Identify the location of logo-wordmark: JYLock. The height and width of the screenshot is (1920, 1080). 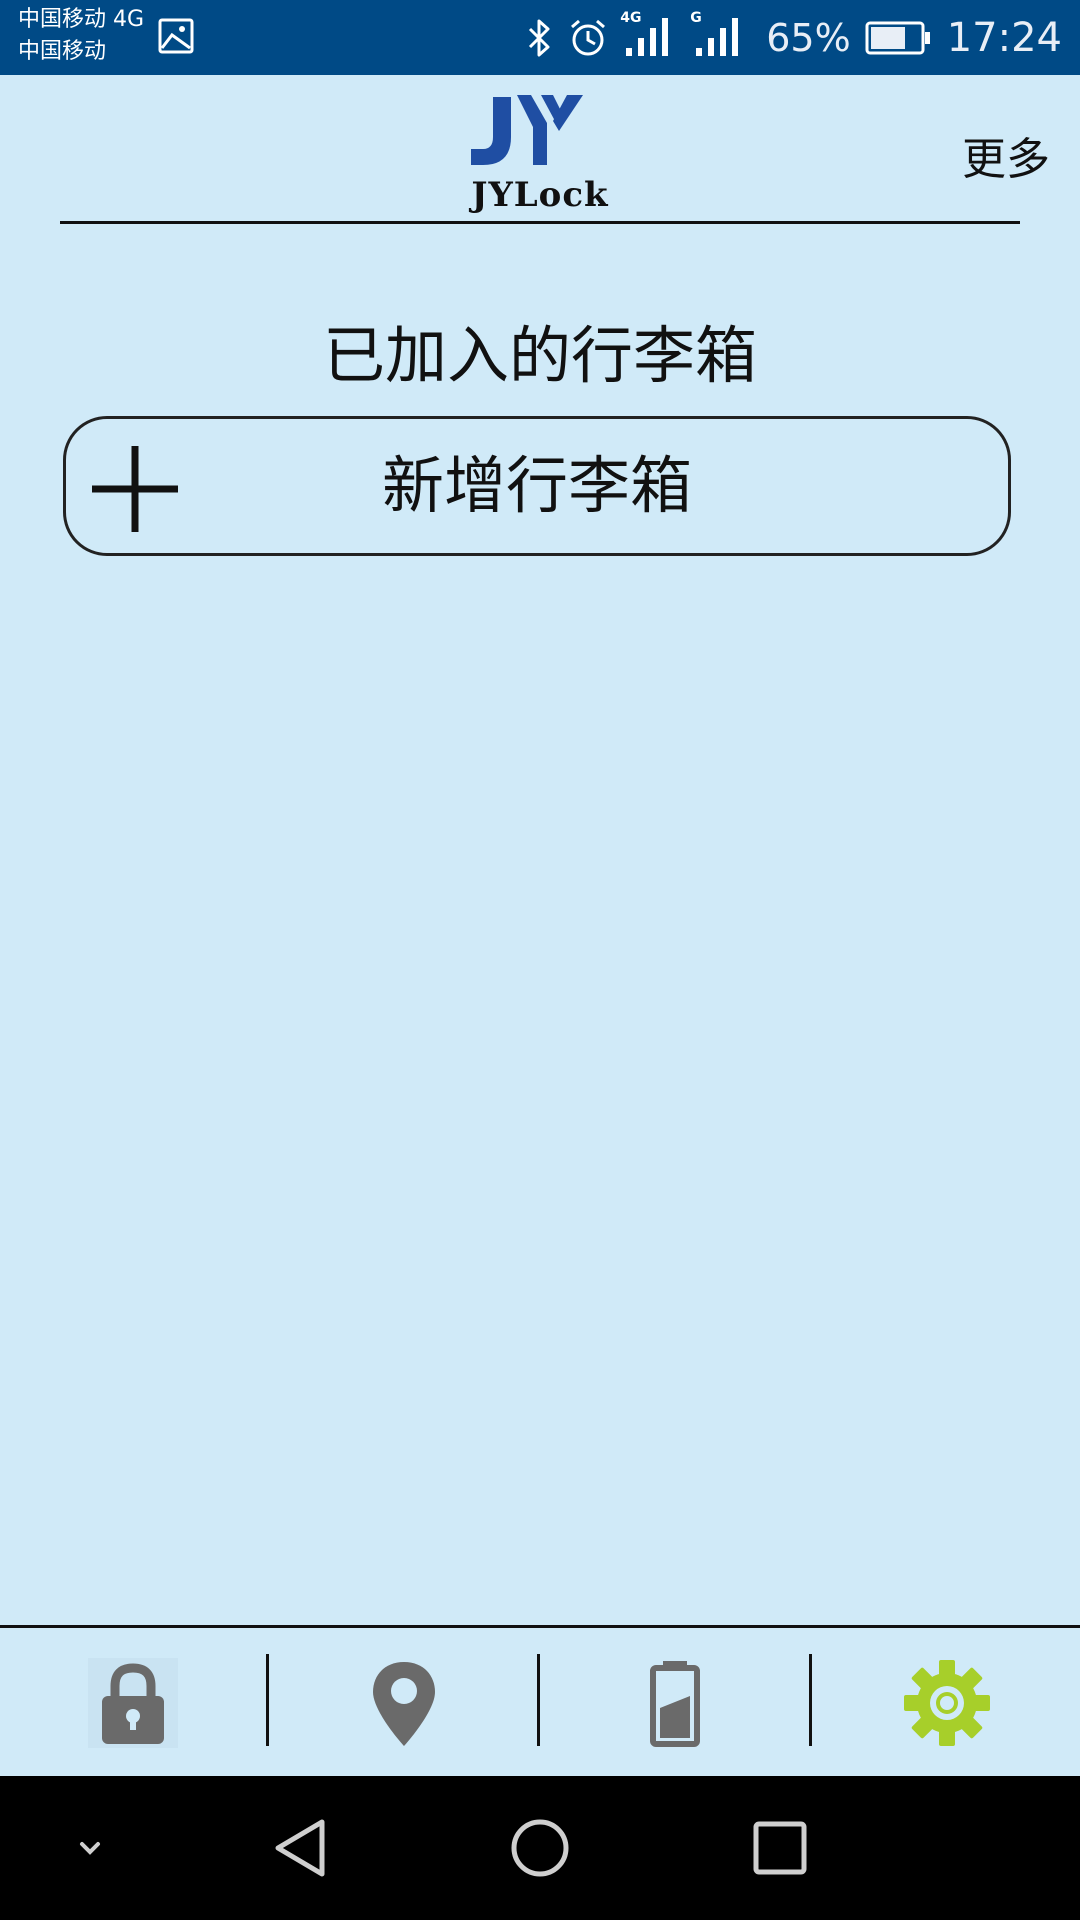
(540, 195).